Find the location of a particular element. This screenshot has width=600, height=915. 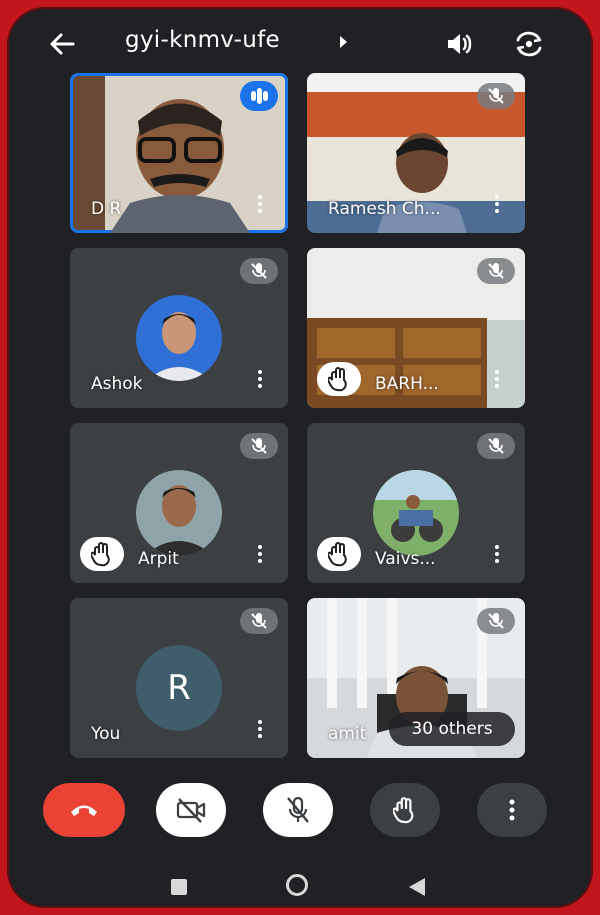

hand-icon is located at coordinates (403, 810).